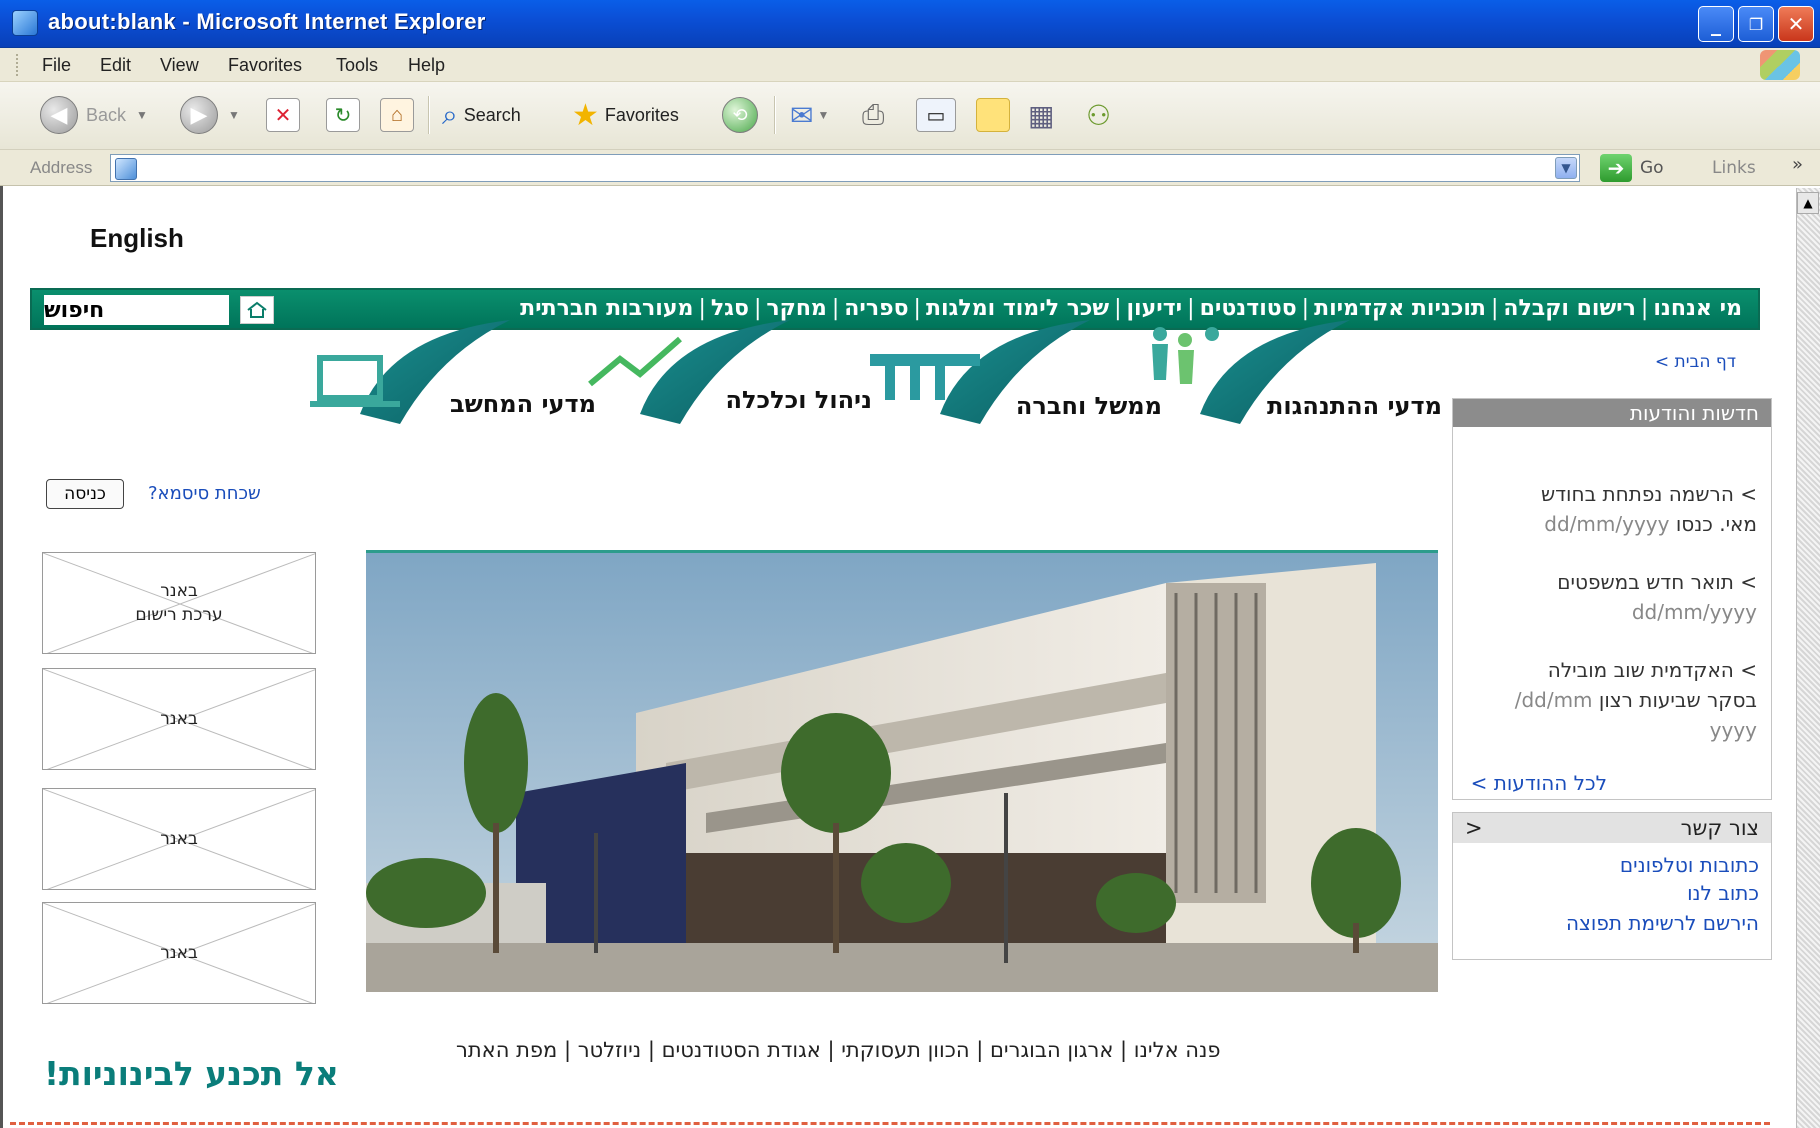 The width and height of the screenshot is (1820, 1128). I want to click on home-button: ⌂, so click(397, 115).